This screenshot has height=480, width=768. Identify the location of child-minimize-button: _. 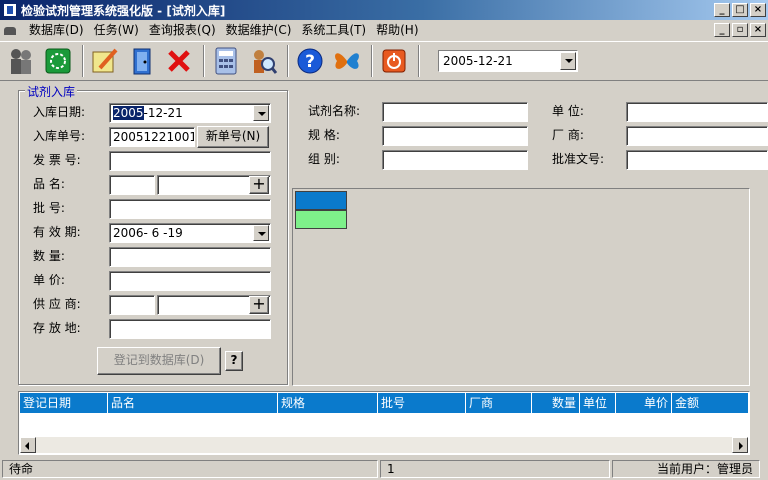
(722, 30).